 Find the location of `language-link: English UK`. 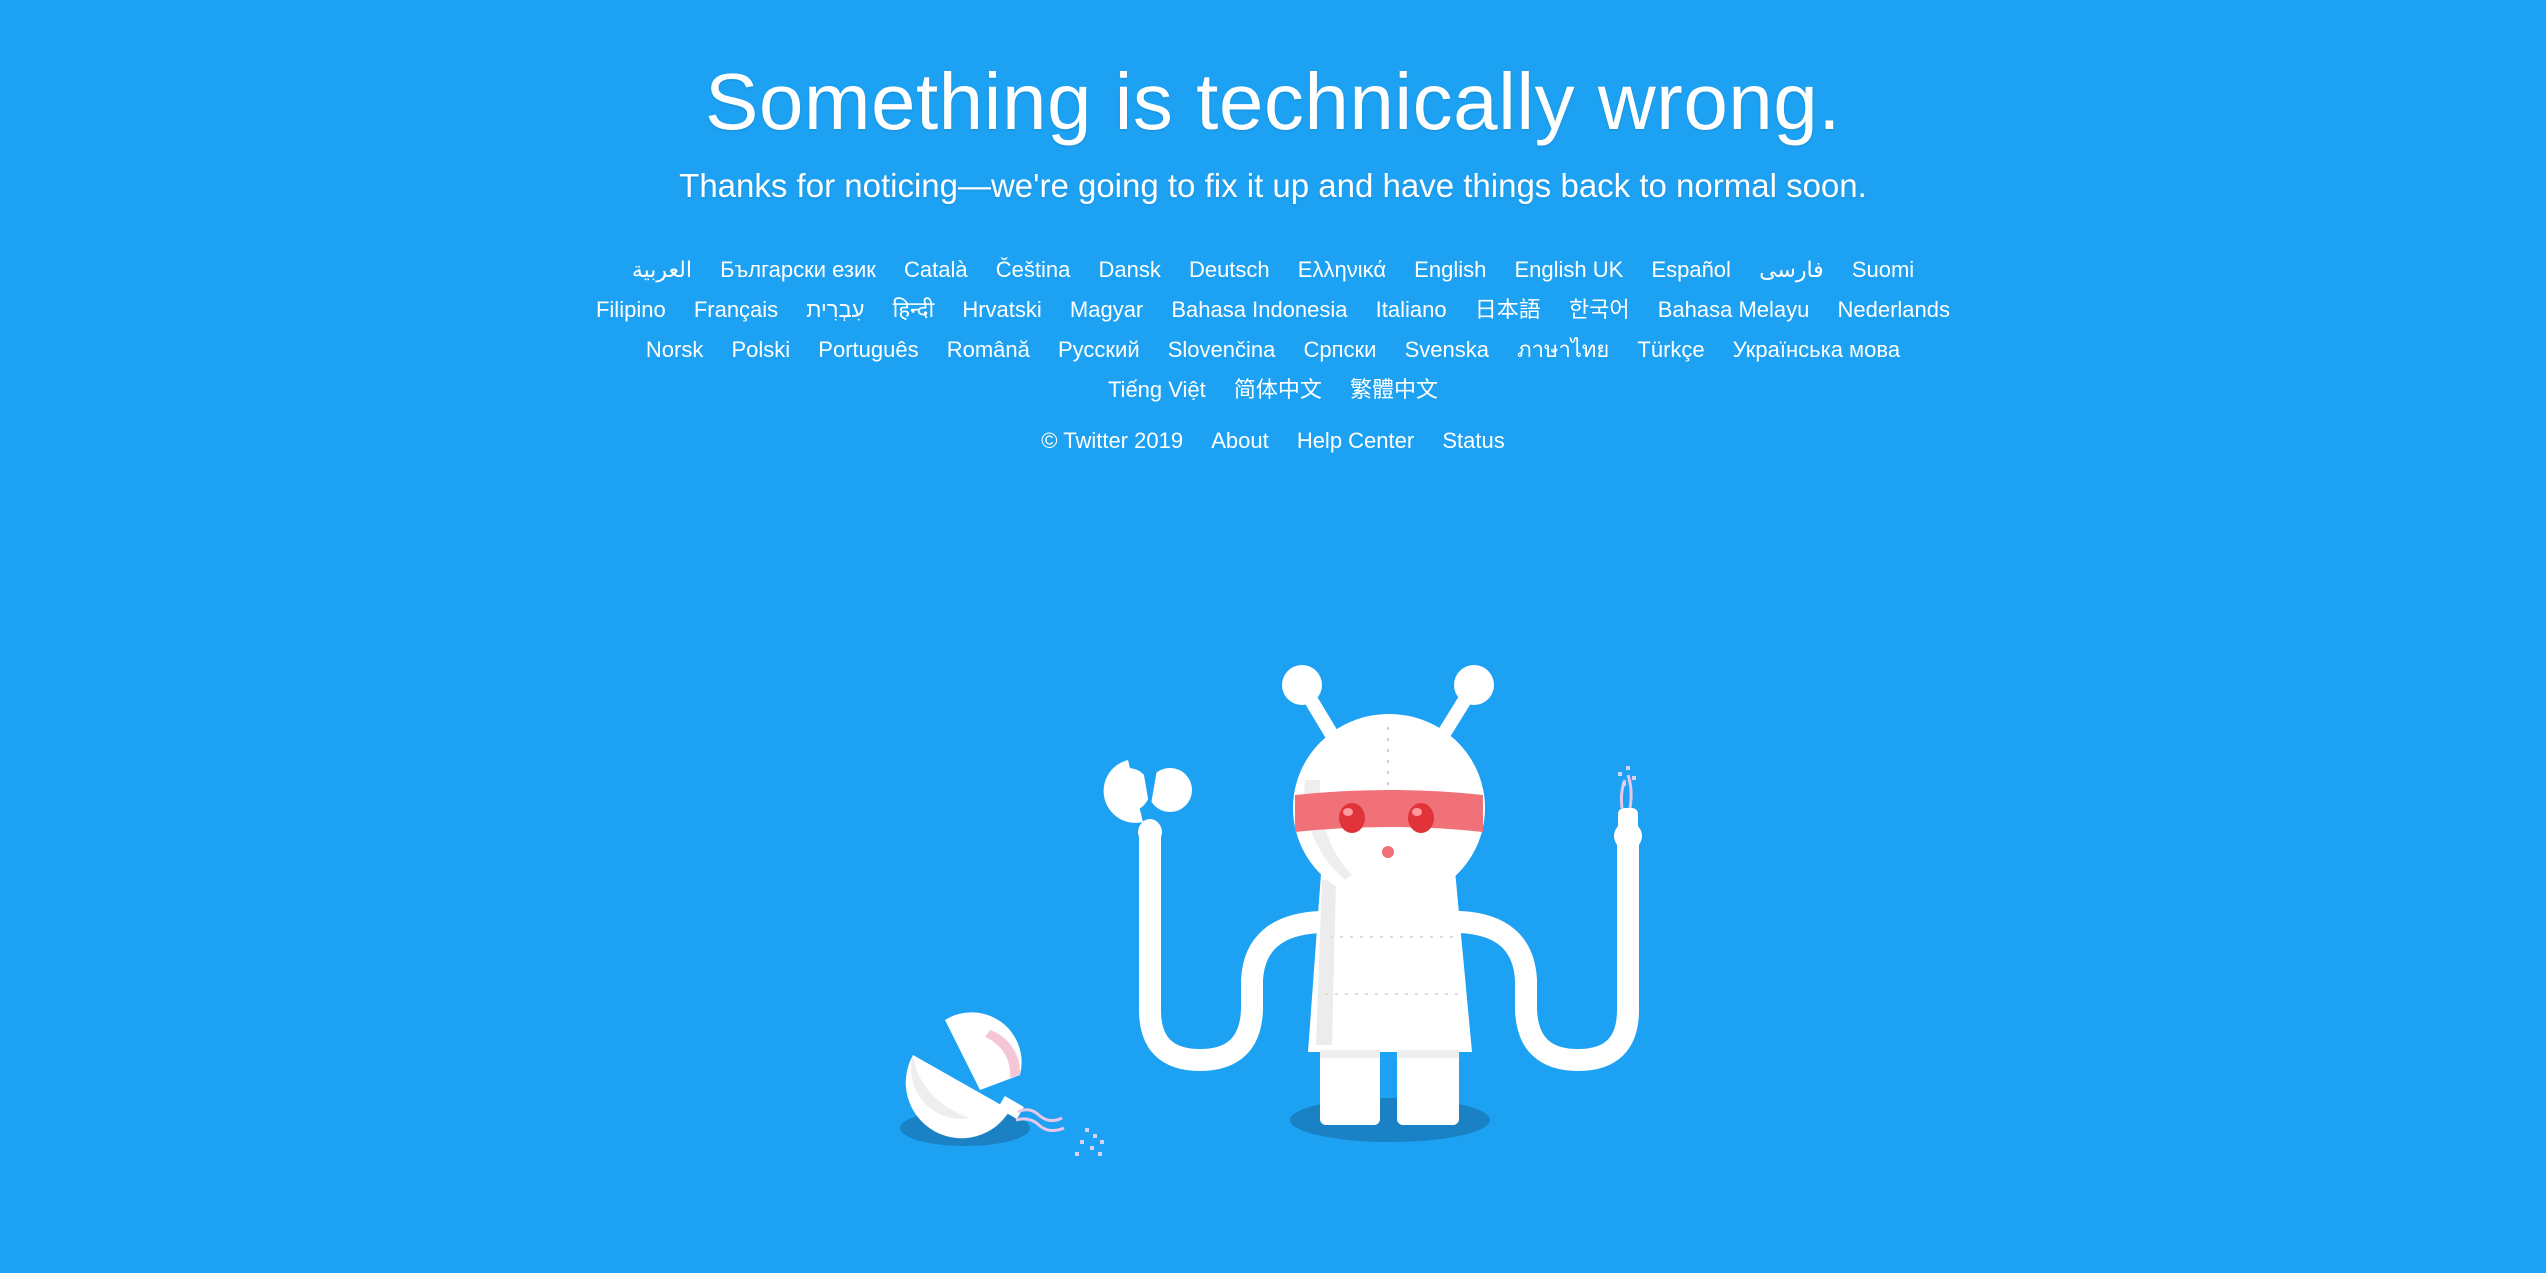

language-link: English UK is located at coordinates (1568, 269).